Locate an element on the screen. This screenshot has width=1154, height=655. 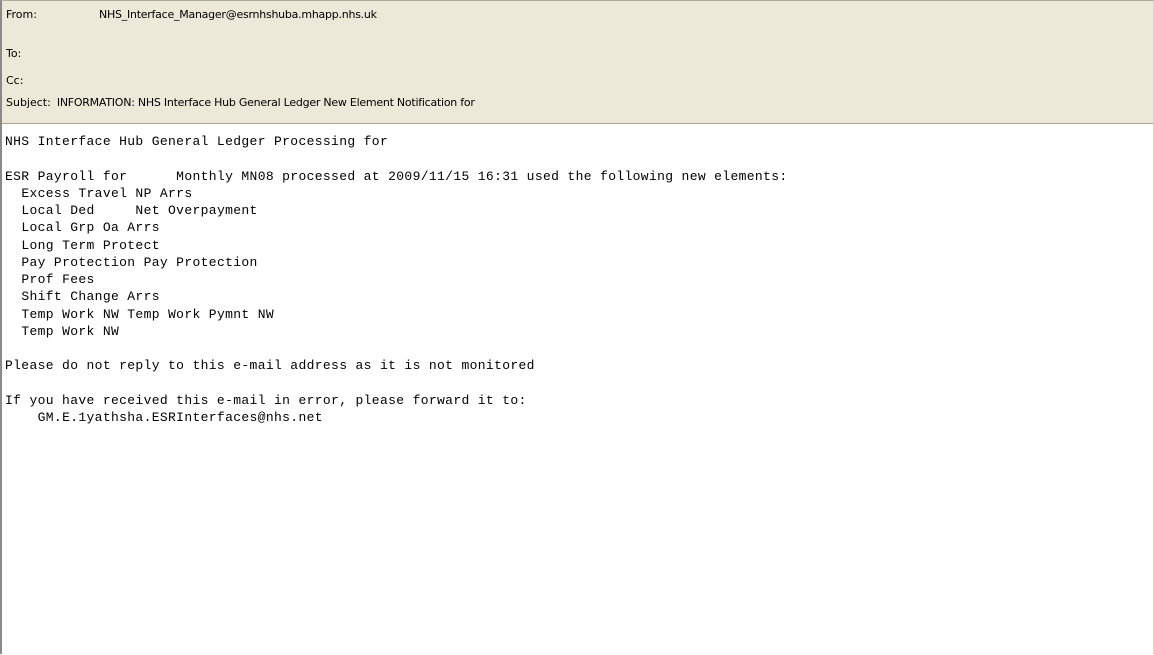
element-item: Temp Work NW Temp Work Pymnt NW is located at coordinates (148, 314).